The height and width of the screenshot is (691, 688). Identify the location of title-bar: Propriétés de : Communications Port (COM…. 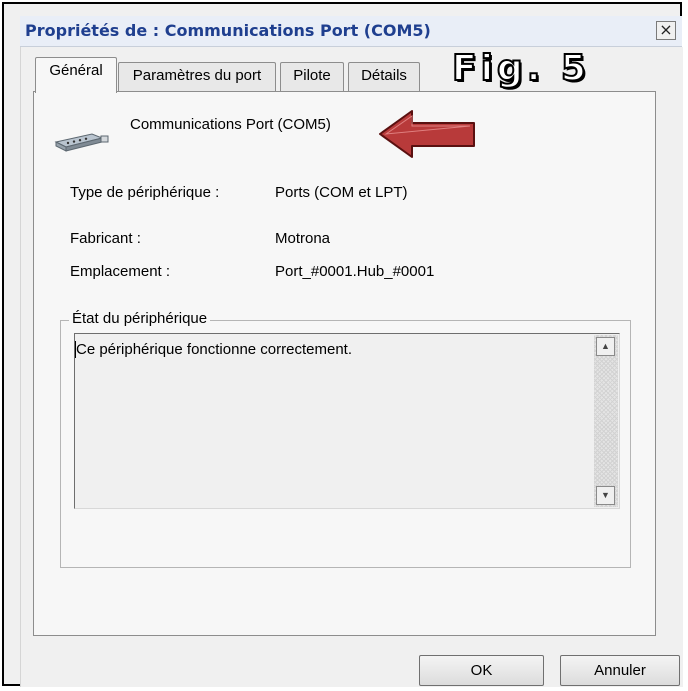
(351, 31).